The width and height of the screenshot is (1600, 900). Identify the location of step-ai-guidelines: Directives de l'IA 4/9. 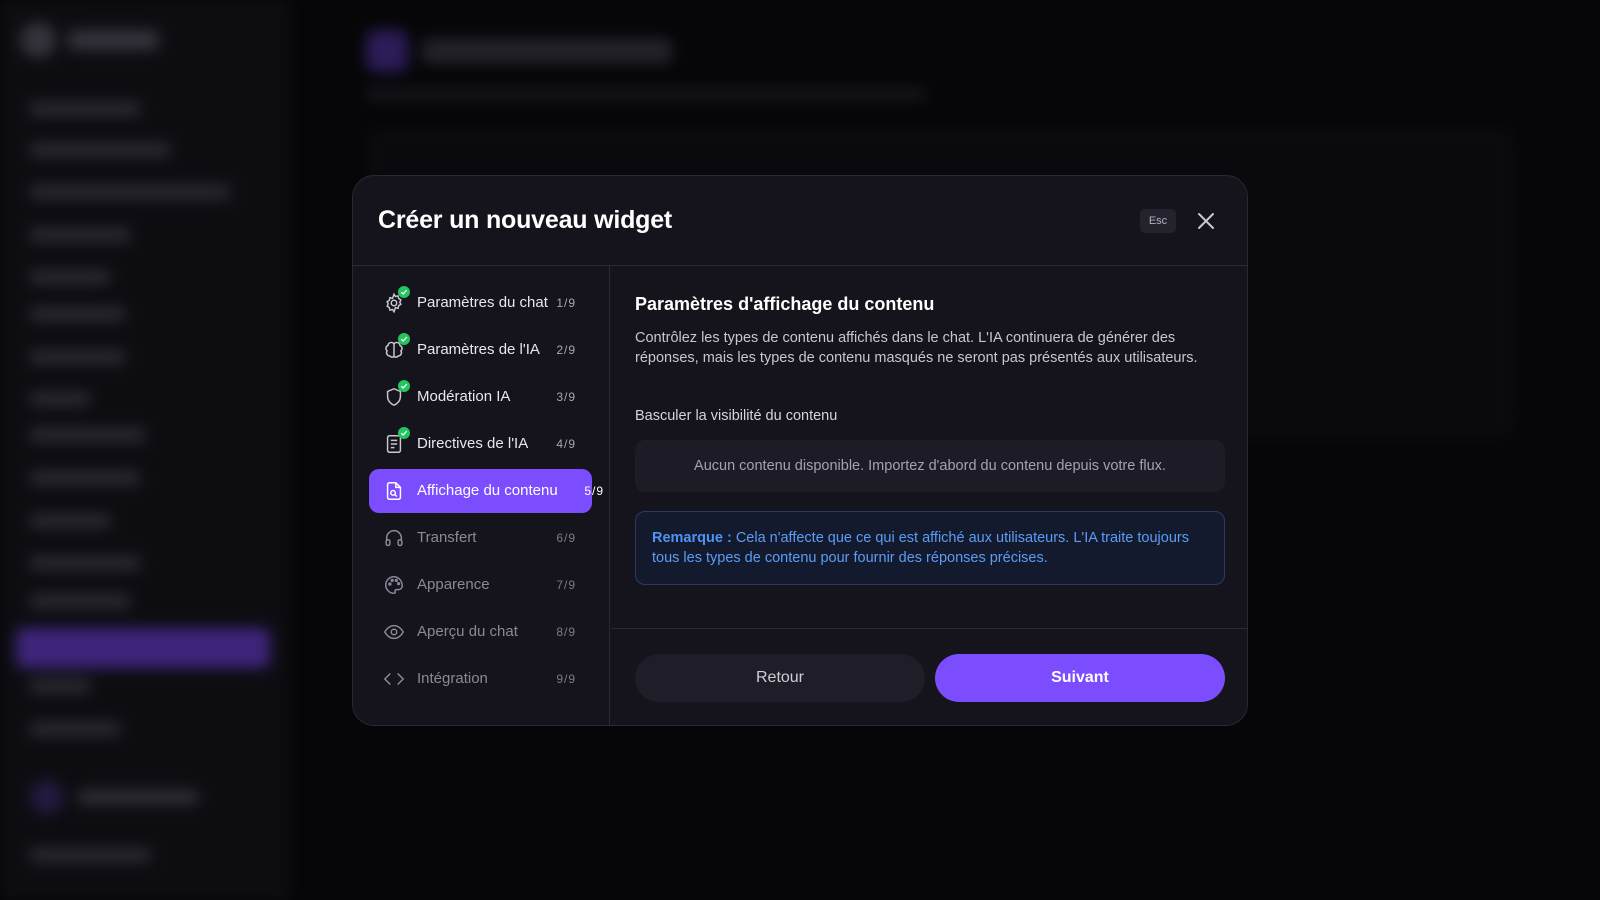
(480, 444).